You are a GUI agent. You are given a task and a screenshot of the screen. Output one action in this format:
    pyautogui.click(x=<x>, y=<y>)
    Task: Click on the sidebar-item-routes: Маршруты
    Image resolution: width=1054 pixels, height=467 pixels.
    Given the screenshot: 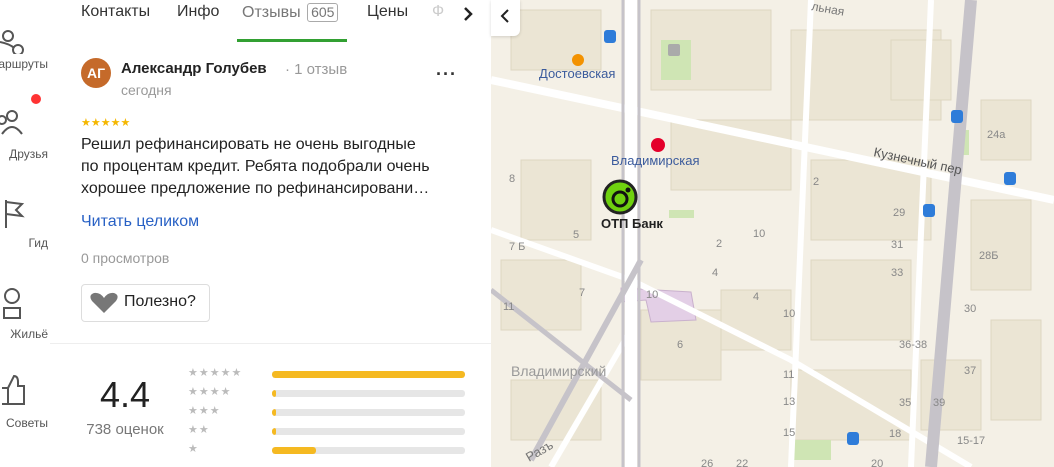 What is the action you would take?
    pyautogui.click(x=25, y=49)
    